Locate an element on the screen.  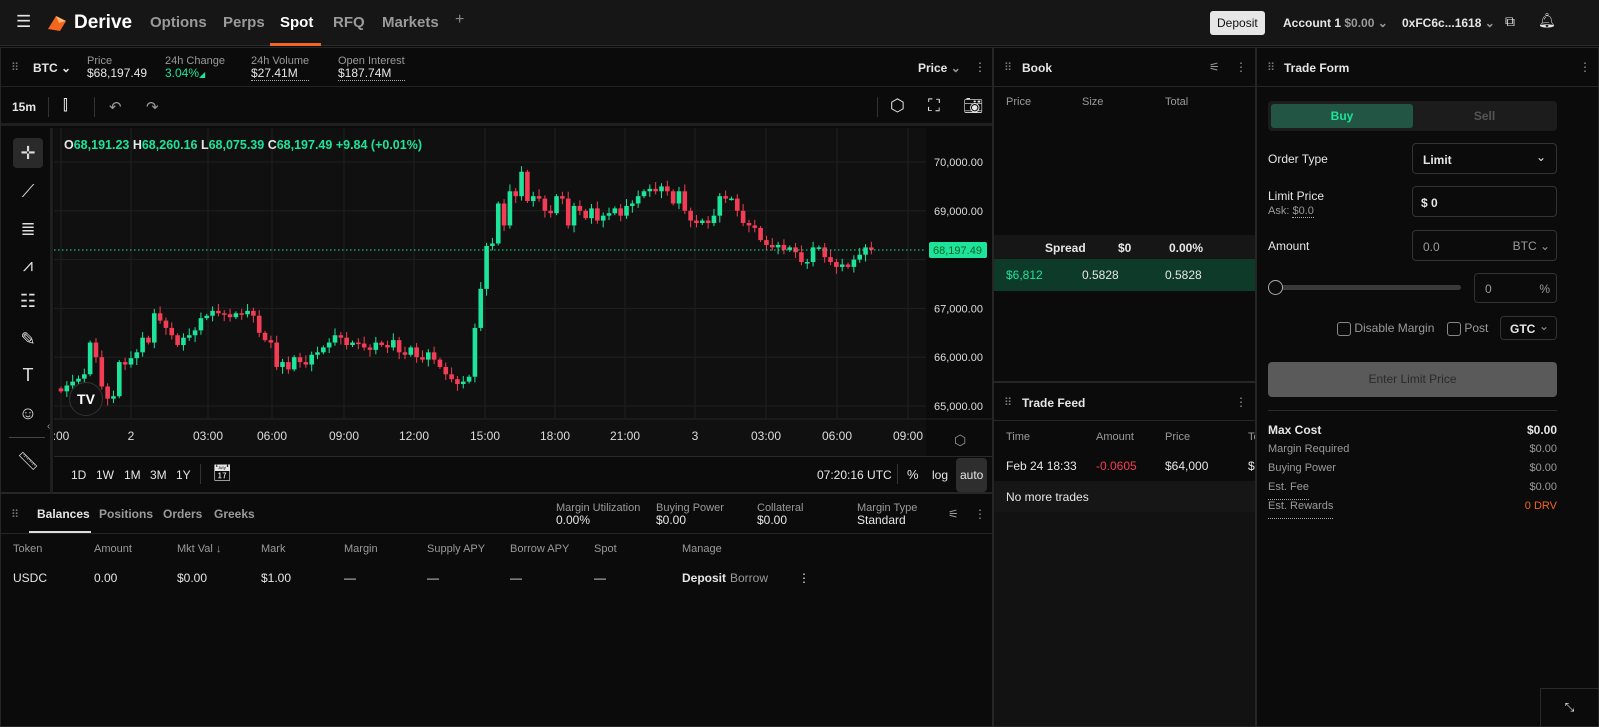
crosshair-icon: ✛ is located at coordinates (28, 153).